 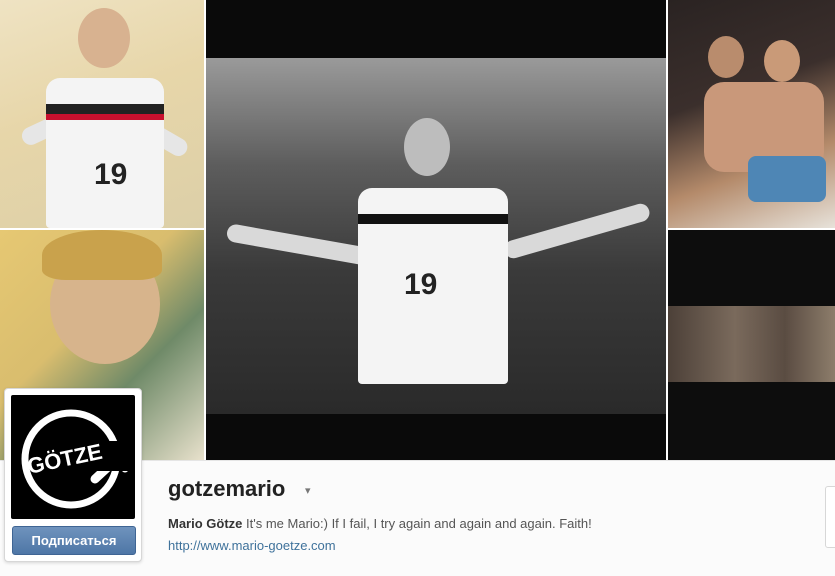 I want to click on gotze-logo-icon: GÖTZE, so click(x=77, y=459).